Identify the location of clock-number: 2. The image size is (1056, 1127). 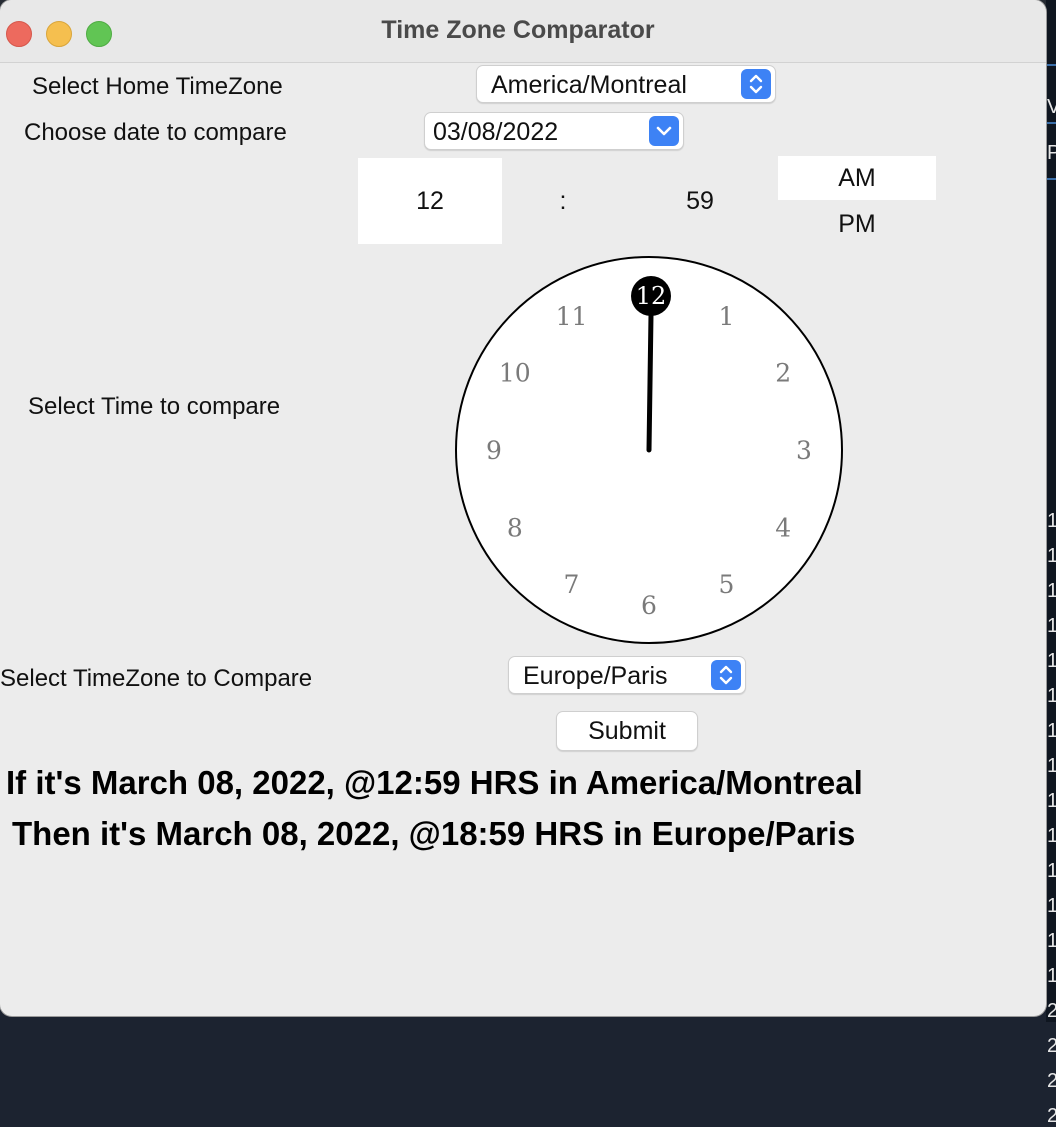
(783, 373).